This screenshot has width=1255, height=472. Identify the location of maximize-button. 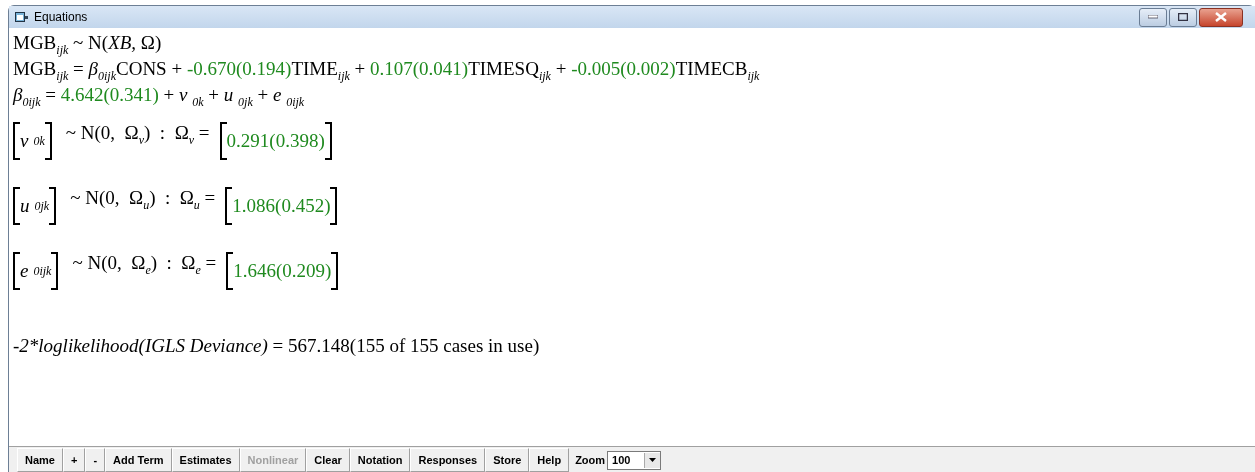
(1183, 17).